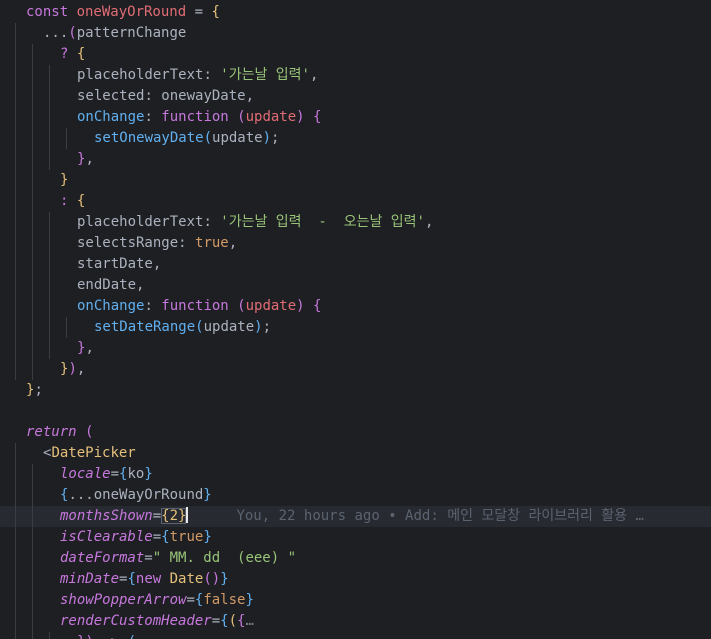 The image size is (711, 639). What do you see at coordinates (199, 96) in the screenshot?
I see `code-token: : onewayDate,` at bounding box center [199, 96].